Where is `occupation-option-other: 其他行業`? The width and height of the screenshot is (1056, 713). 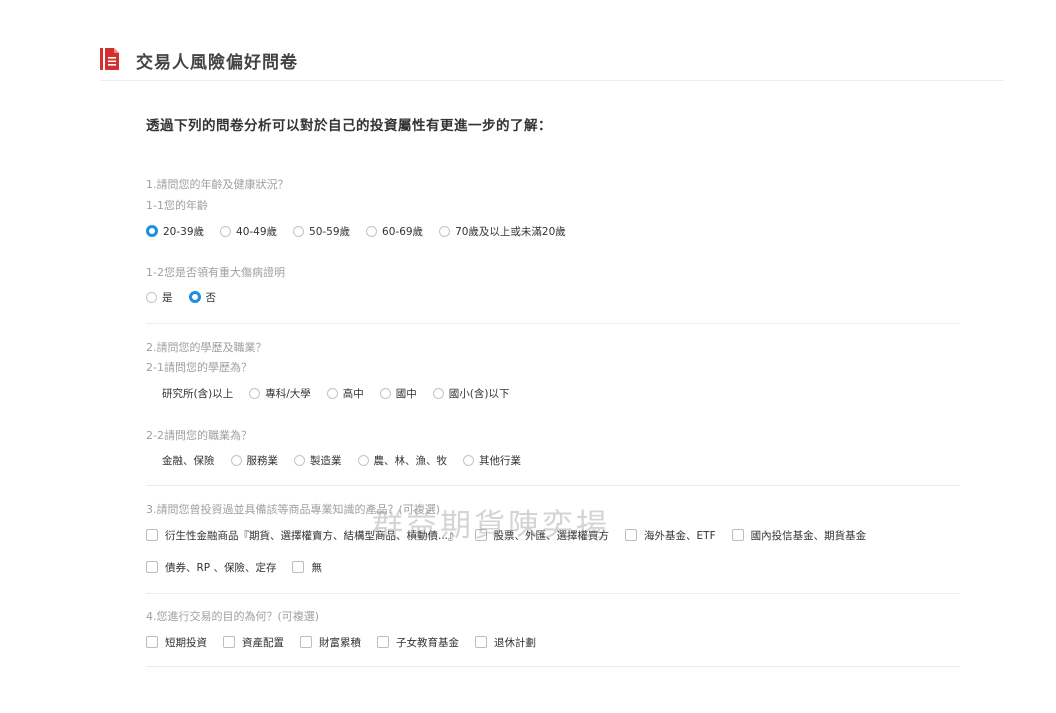
occupation-option-other: 其他行業 is located at coordinates (492, 460).